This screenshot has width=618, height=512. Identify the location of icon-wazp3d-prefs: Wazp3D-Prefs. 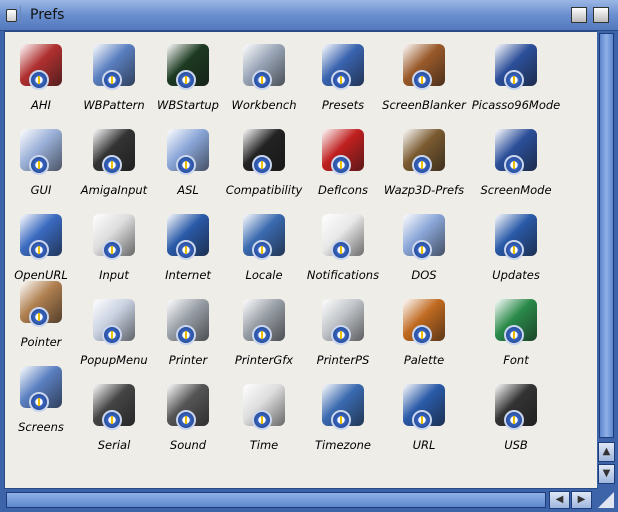
(424, 165).